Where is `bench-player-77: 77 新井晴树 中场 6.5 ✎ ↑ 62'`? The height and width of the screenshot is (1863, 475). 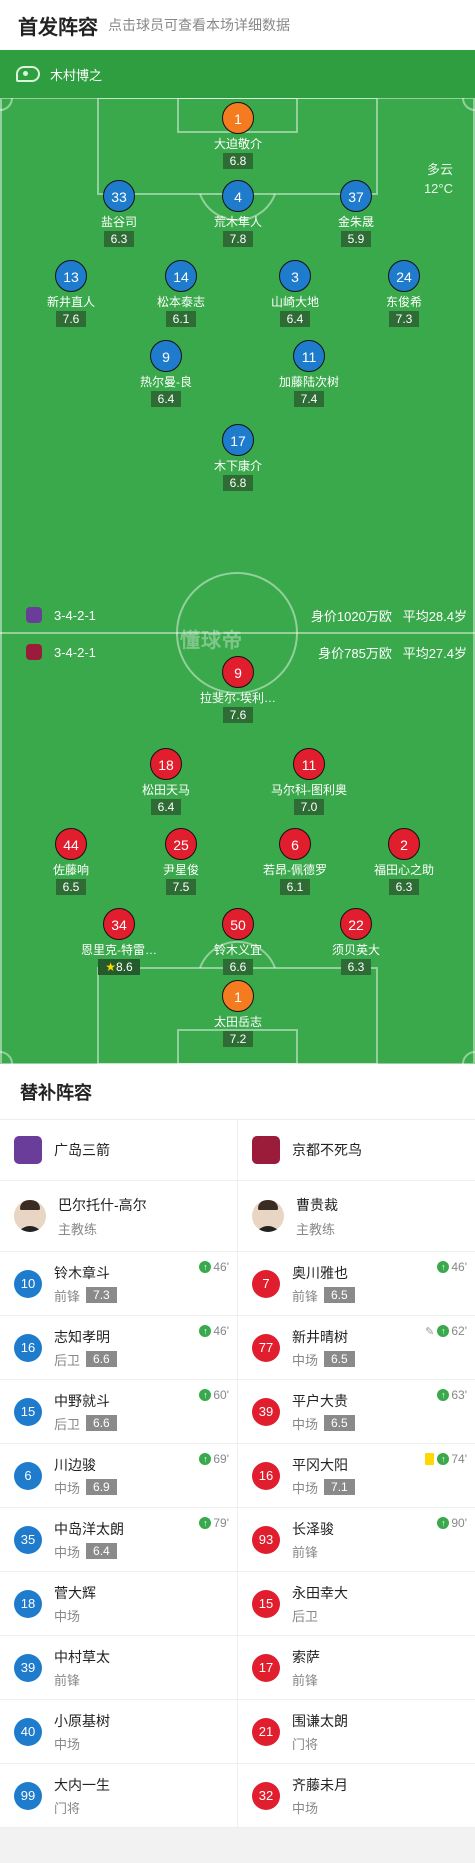 bench-player-77: 77 新井晴树 中场 6.5 ✎ ↑ 62' is located at coordinates (356, 1348).